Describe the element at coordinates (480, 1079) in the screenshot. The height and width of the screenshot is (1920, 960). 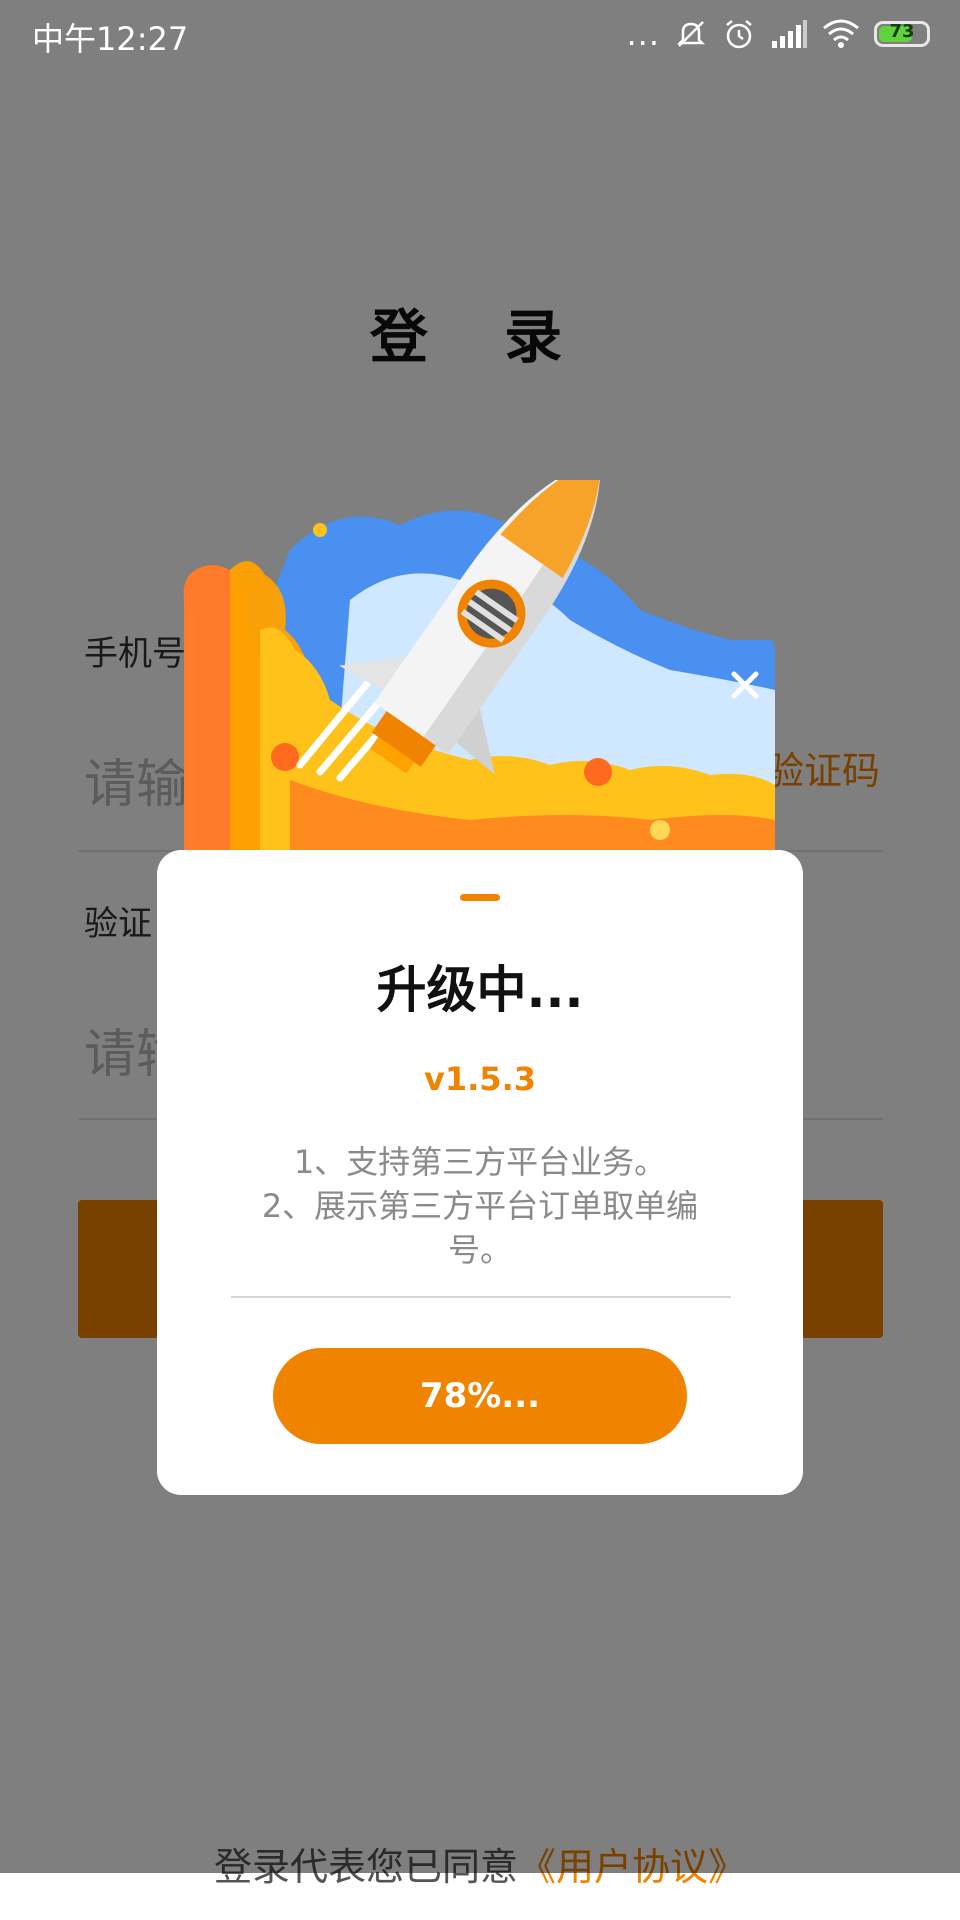
I see `version-label: v1.5.3` at that location.